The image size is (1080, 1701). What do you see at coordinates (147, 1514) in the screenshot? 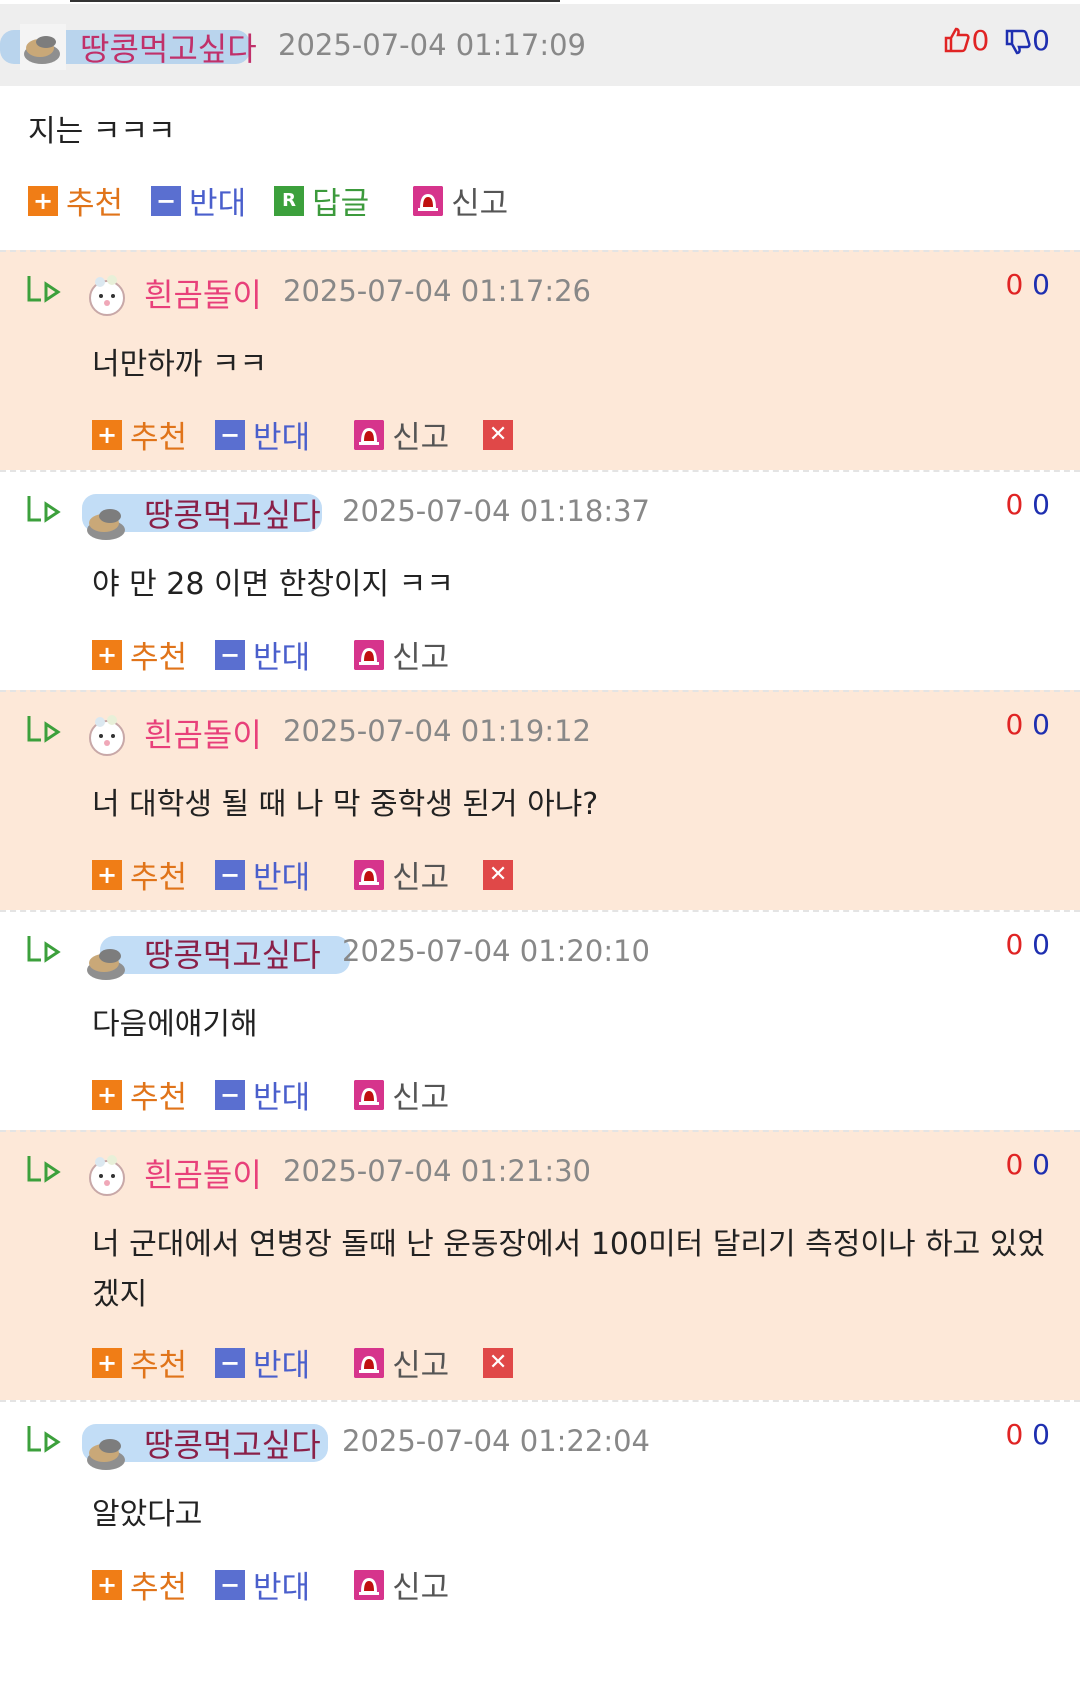
I see `reply-text: 알았다고` at bounding box center [147, 1514].